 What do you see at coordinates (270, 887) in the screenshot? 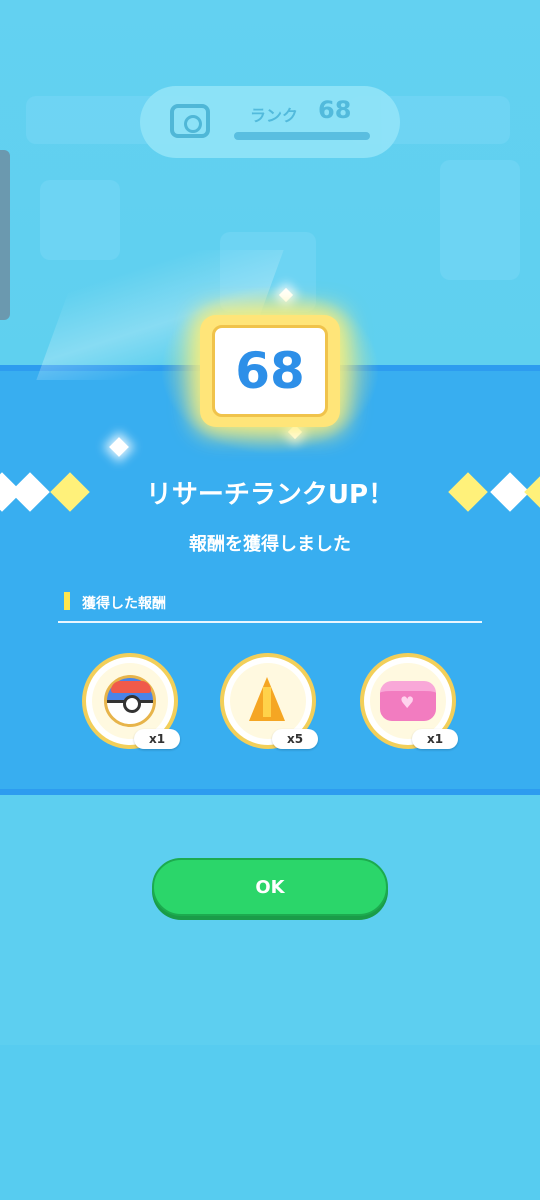
I see `ok-button: OK` at bounding box center [270, 887].